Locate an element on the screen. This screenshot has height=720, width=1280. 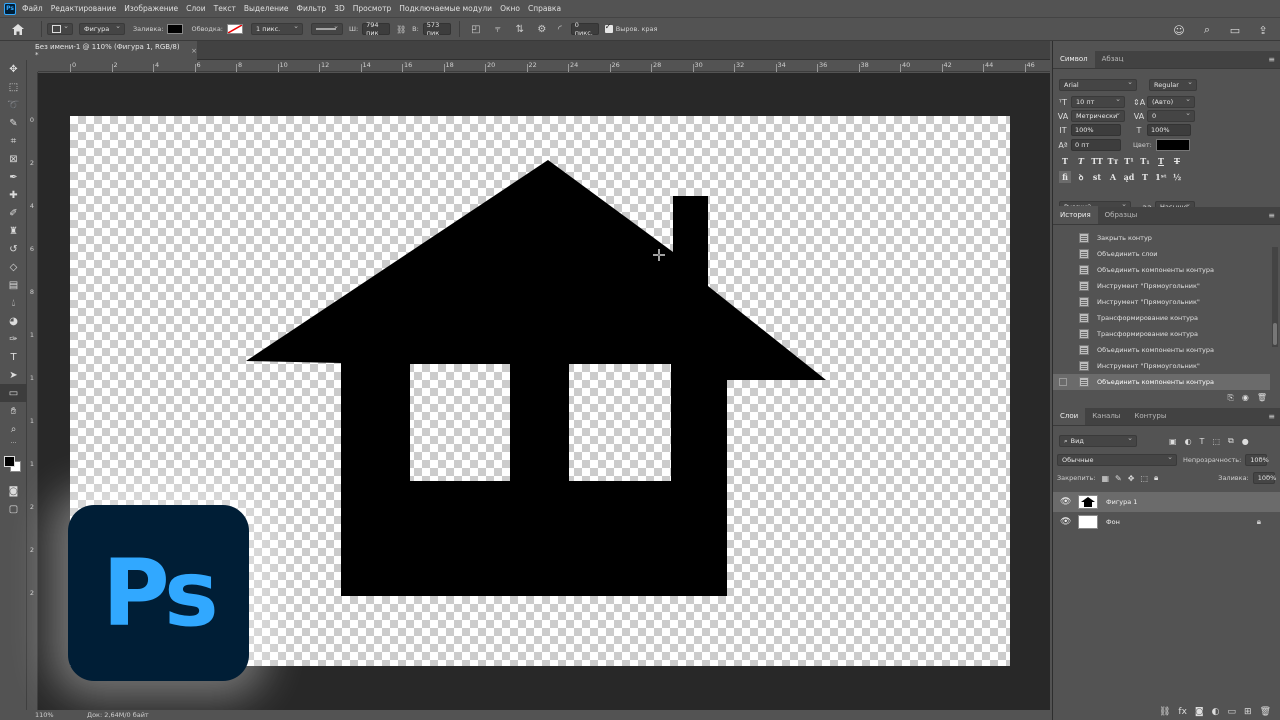
new-group-icon: ▭ is located at coordinates (1232, 712).